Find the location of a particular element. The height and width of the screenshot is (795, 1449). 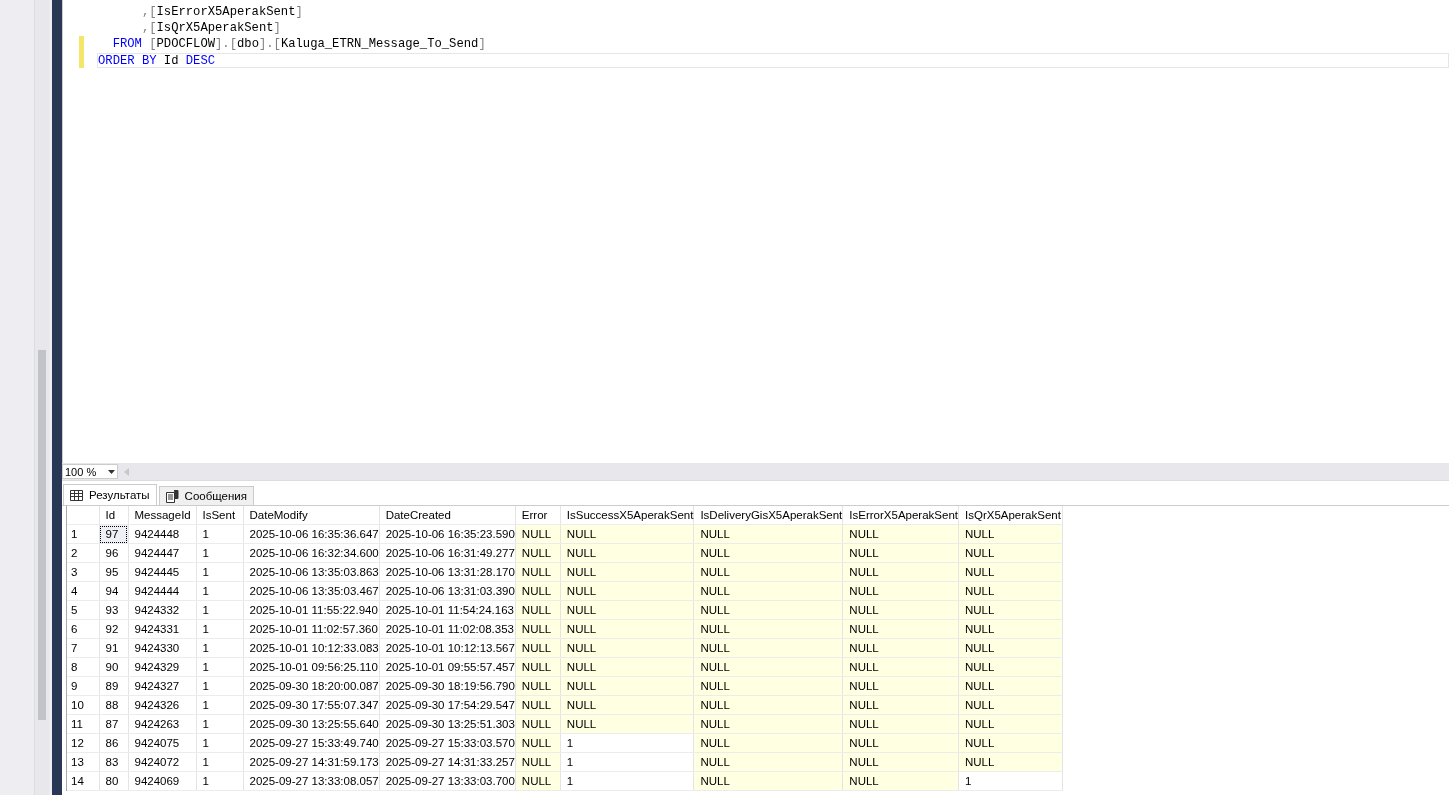

row-number: 12 is located at coordinates (83, 743).